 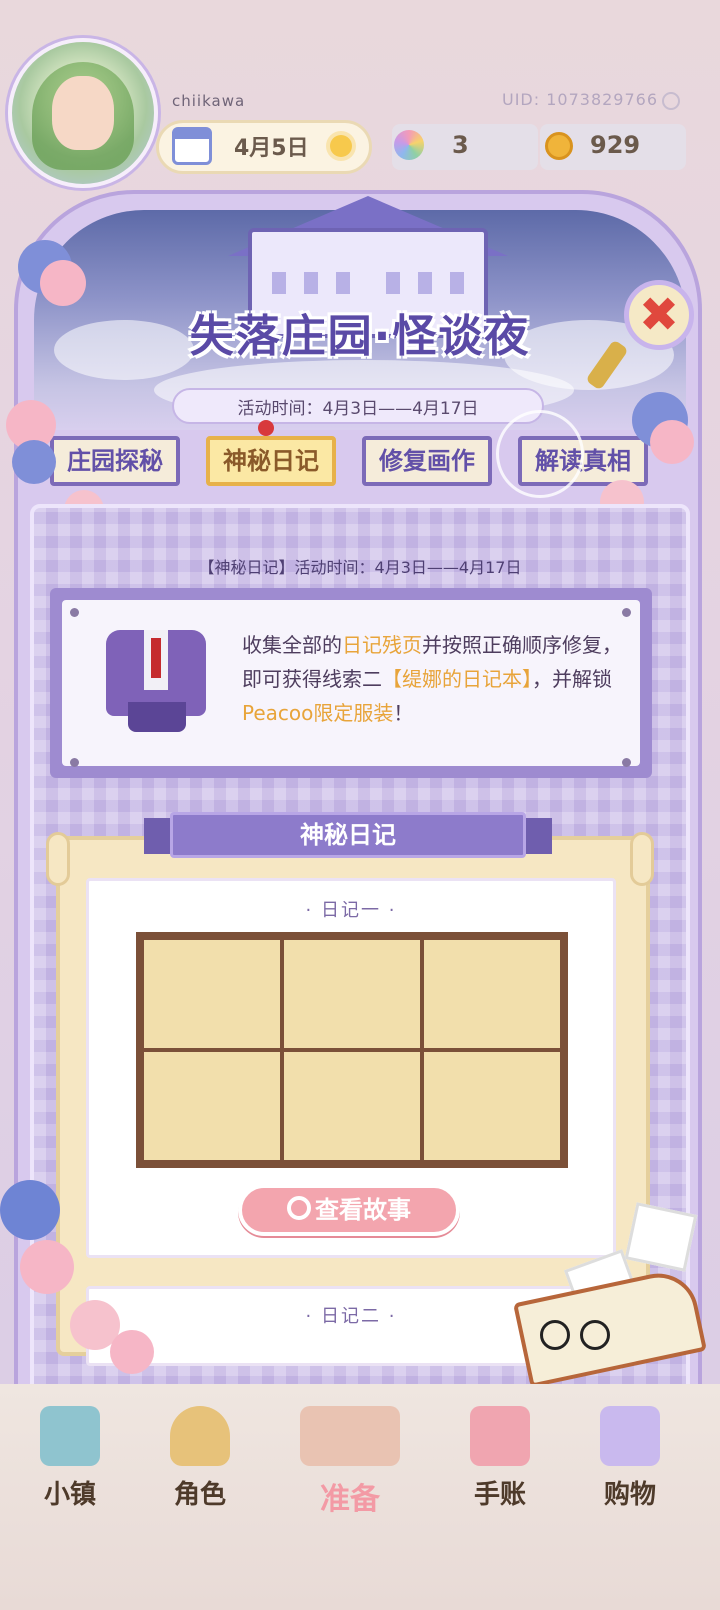 What do you see at coordinates (58, 859) in the screenshot?
I see `scroll-end-left` at bounding box center [58, 859].